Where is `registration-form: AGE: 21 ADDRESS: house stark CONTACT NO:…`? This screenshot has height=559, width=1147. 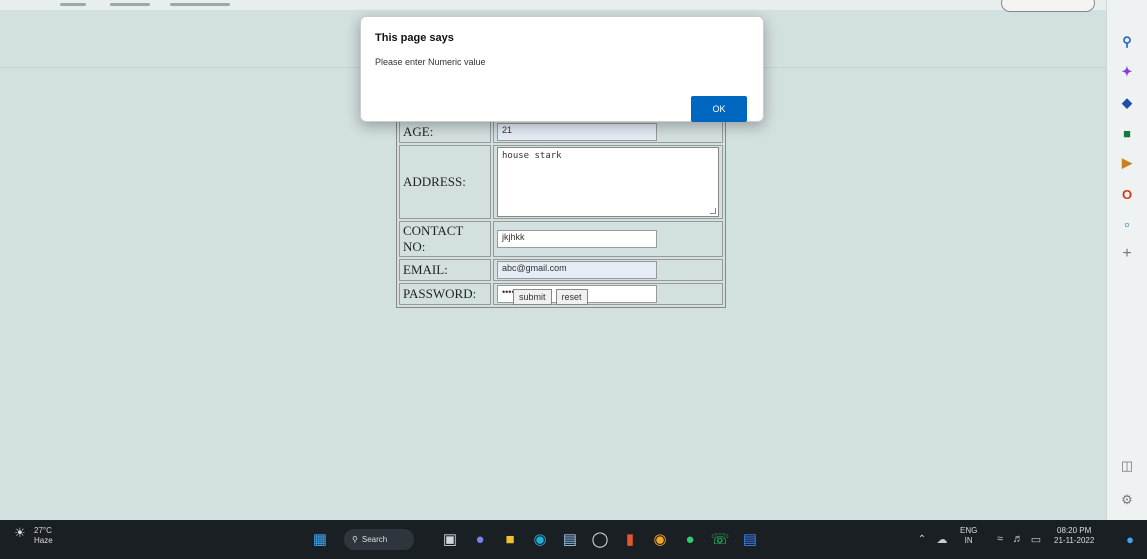
registration-form: AGE: 21 ADDRESS: house stark CONTACT NO:… is located at coordinates (561, 213).